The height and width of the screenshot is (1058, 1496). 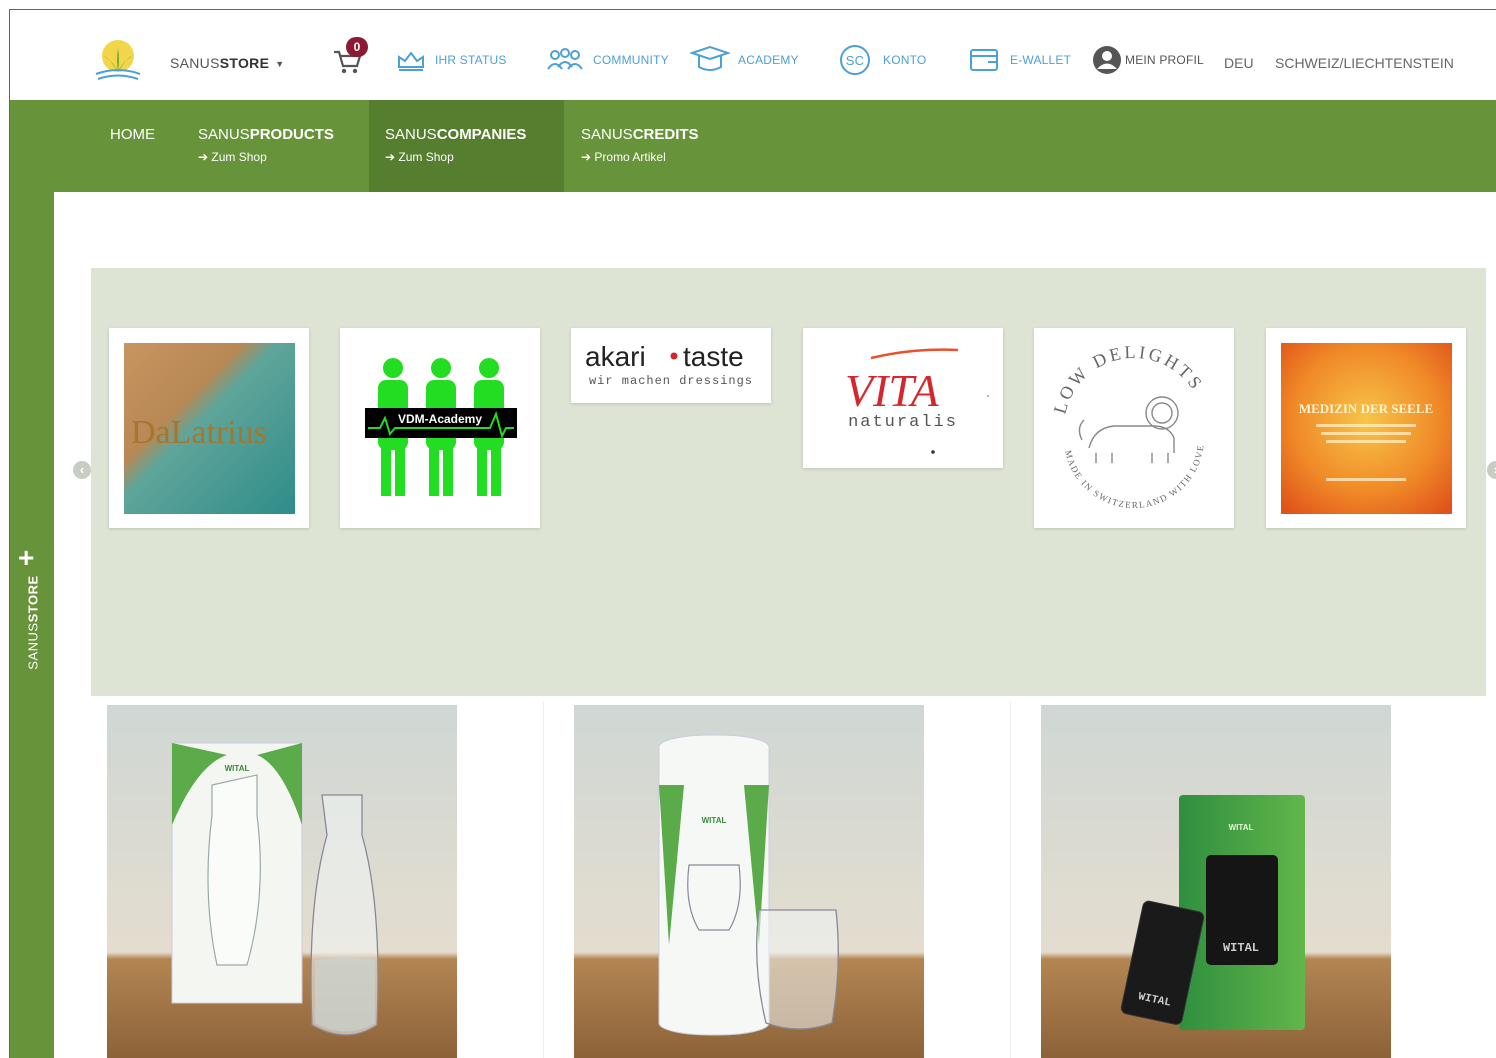 What do you see at coordinates (1041, 60) in the screenshot?
I see `nav-e-wallet-label: E-WALLET` at bounding box center [1041, 60].